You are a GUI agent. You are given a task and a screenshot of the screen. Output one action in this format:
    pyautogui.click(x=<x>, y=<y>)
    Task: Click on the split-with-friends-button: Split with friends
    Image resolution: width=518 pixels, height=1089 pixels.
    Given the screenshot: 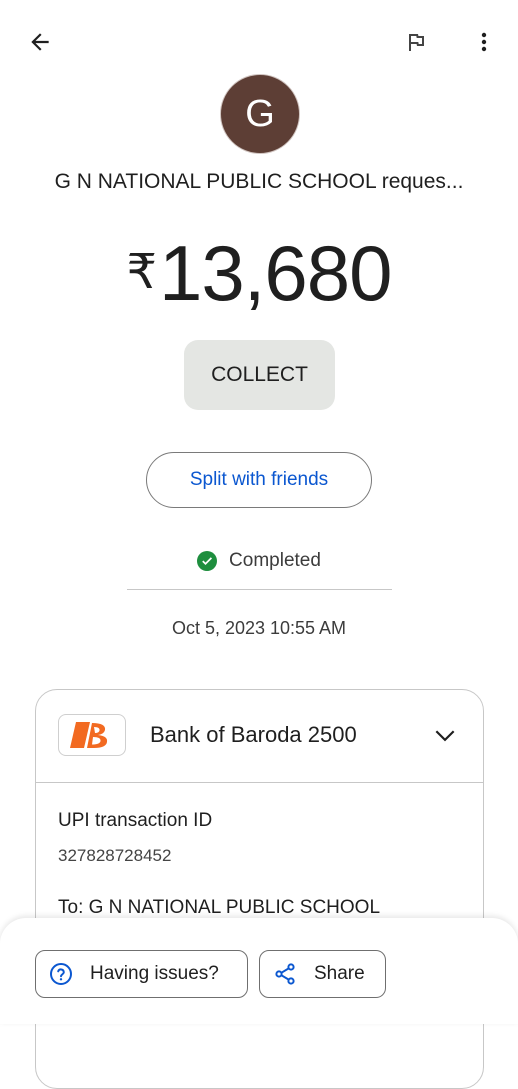 What is the action you would take?
    pyautogui.click(x=259, y=480)
    